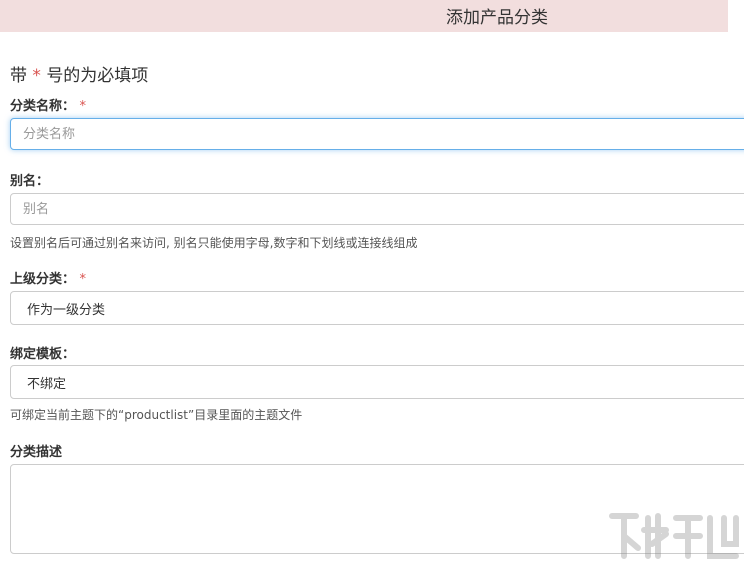 The width and height of the screenshot is (744, 566). Describe the element at coordinates (18, 76) in the screenshot. I see `required-note-prefix: 带` at that location.